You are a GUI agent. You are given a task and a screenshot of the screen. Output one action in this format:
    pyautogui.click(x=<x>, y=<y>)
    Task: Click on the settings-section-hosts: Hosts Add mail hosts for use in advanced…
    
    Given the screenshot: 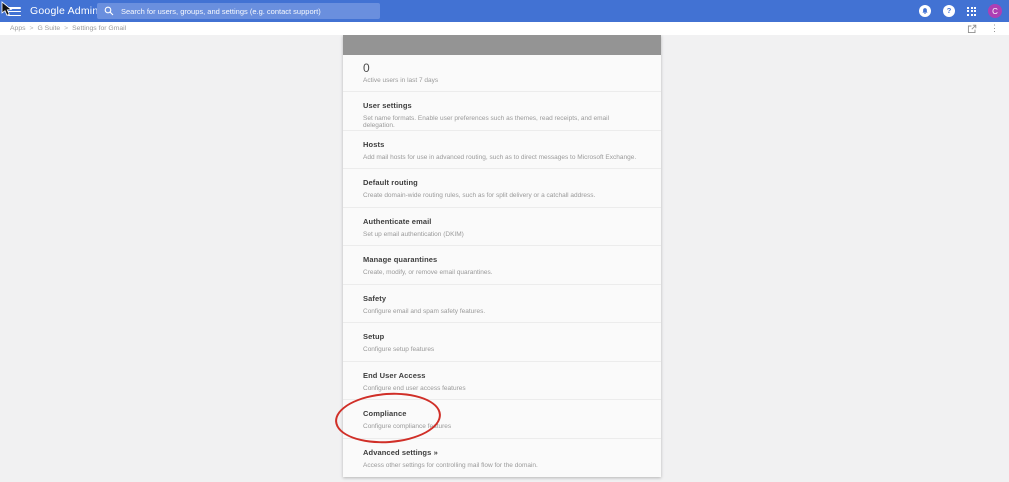 What is the action you would take?
    pyautogui.click(x=502, y=150)
    